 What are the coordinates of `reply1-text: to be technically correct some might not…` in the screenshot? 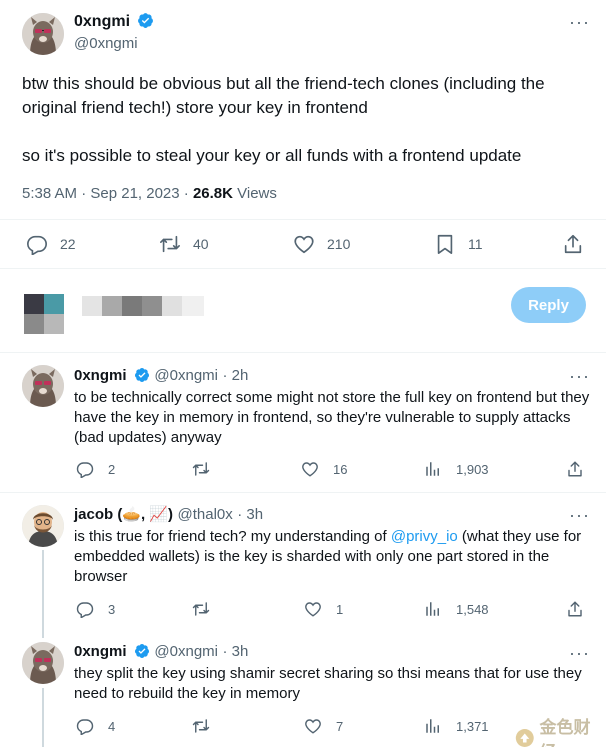 It's located at (332, 417).